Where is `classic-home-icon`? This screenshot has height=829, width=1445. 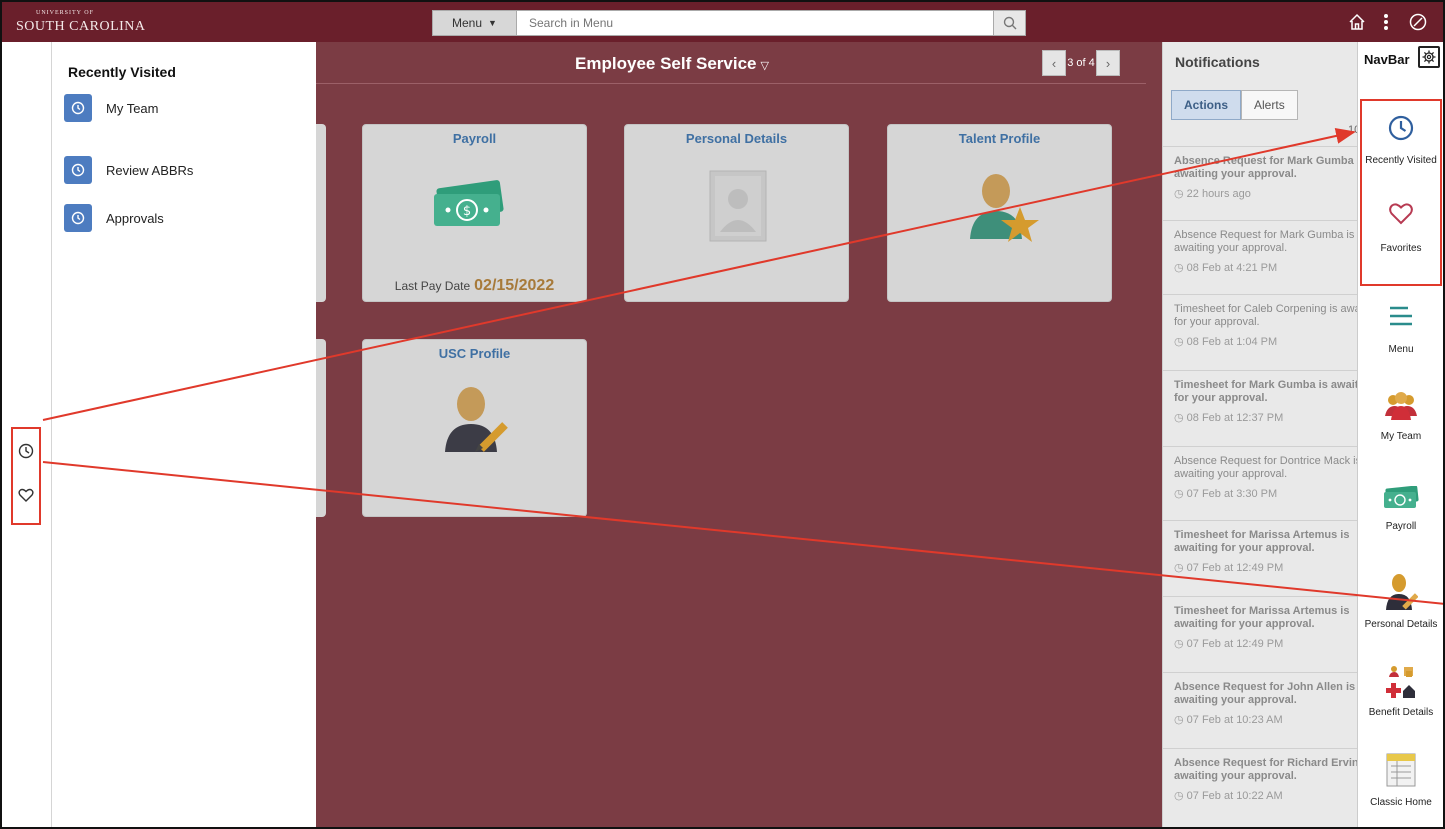 classic-home-icon is located at coordinates (1401, 770).